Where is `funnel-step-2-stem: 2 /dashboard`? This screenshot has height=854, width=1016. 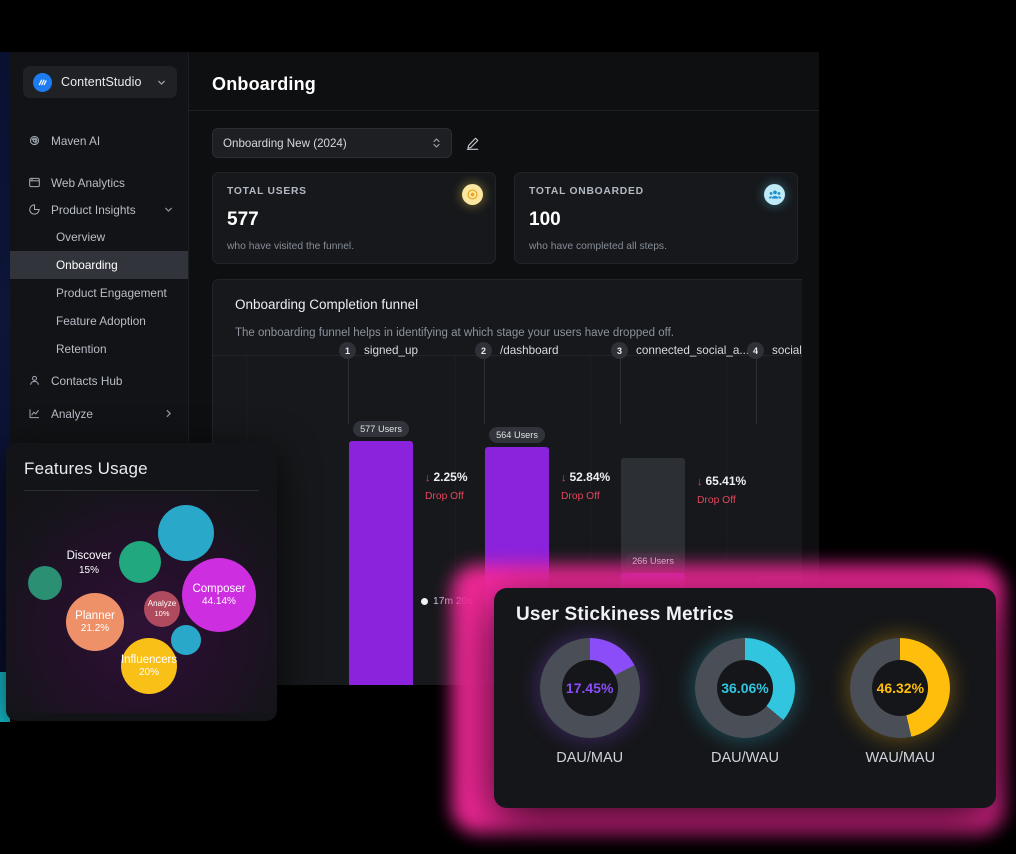
funnel-step-2-stem: 2 /dashboard is located at coordinates (516, 383).